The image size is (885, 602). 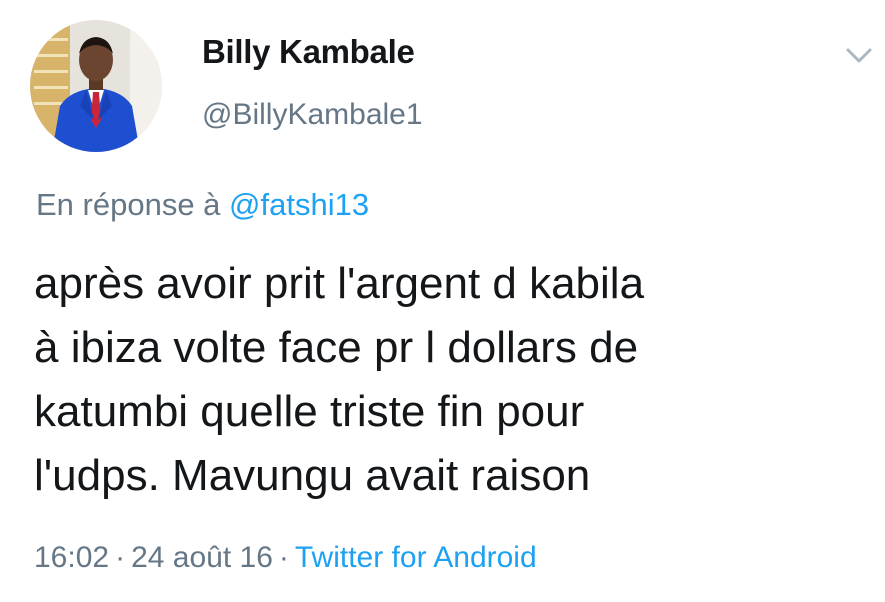 What do you see at coordinates (299, 204) in the screenshot?
I see `reply-mention-link: @fatshi13` at bounding box center [299, 204].